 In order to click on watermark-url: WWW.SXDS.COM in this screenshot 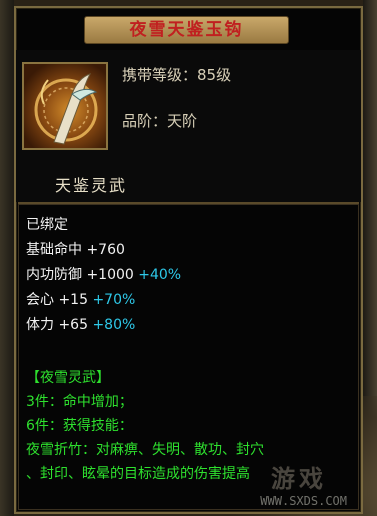, I will do `click(303, 501)`.